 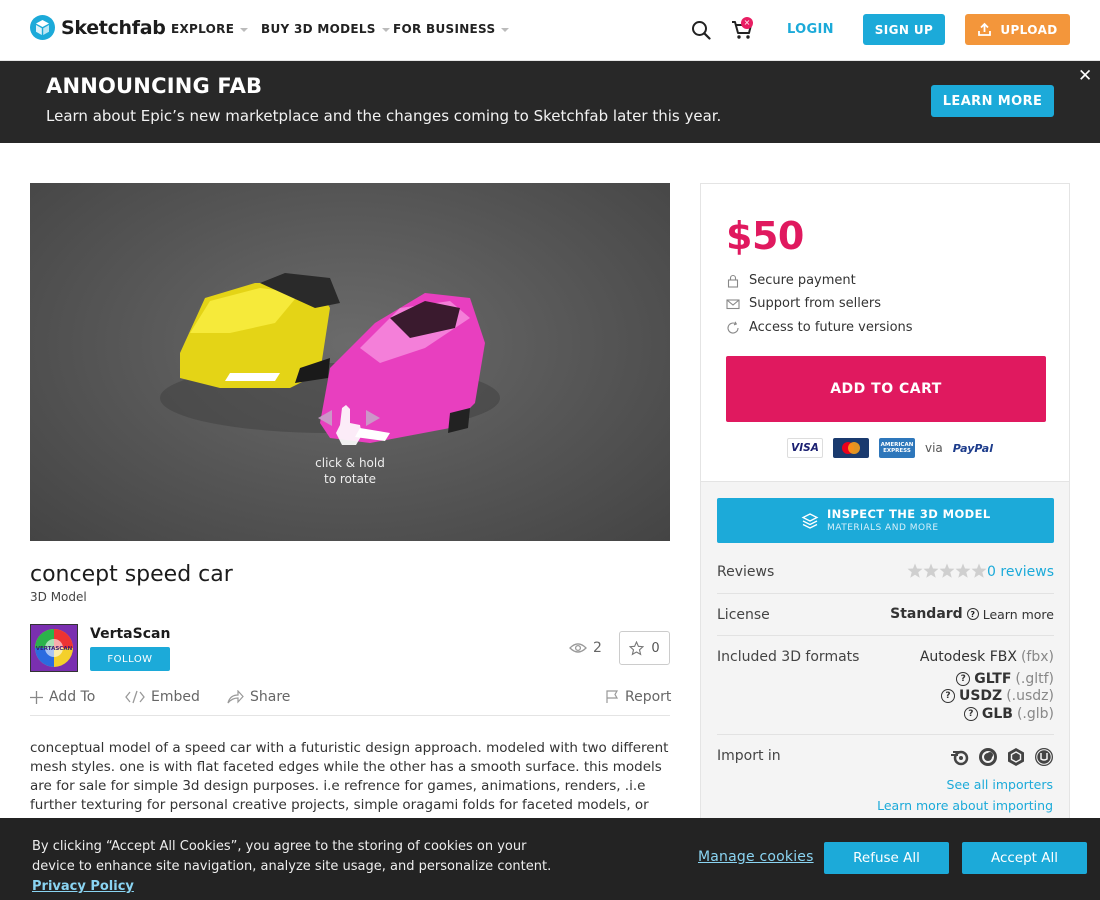 I want to click on refresh-icon, so click(x=733, y=327).